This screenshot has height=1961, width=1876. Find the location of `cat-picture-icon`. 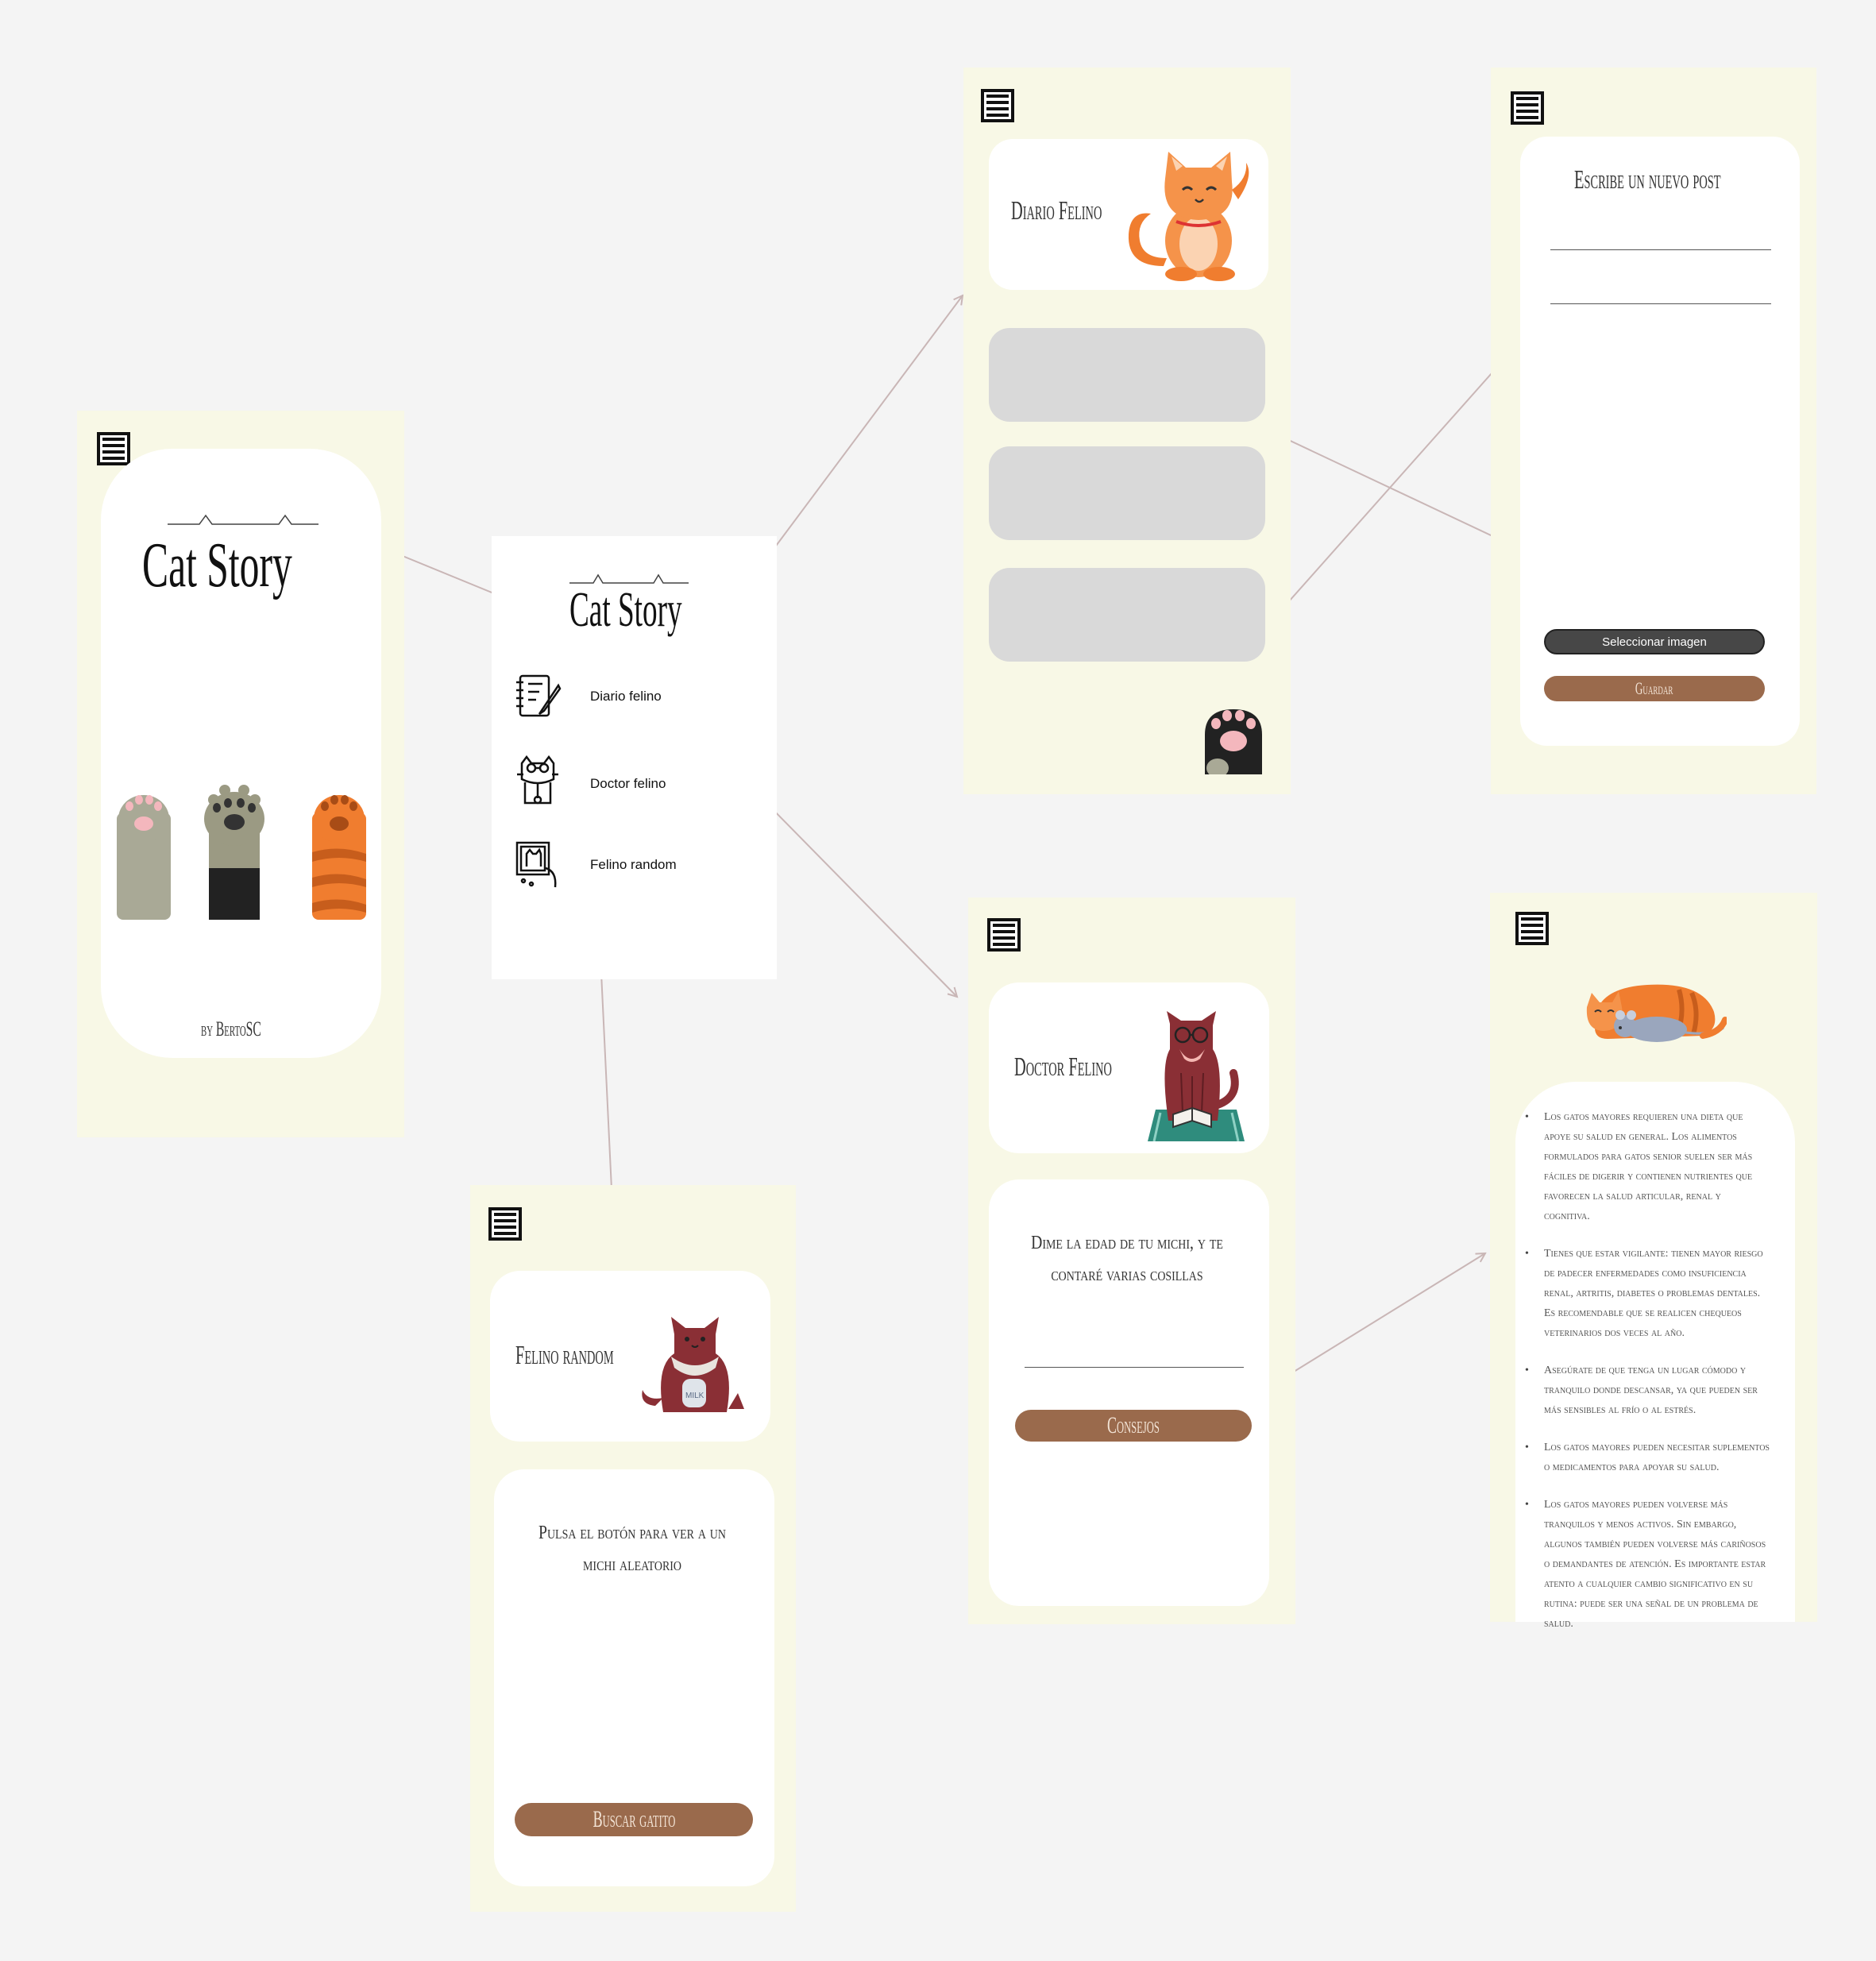

cat-picture-icon is located at coordinates (536, 864).